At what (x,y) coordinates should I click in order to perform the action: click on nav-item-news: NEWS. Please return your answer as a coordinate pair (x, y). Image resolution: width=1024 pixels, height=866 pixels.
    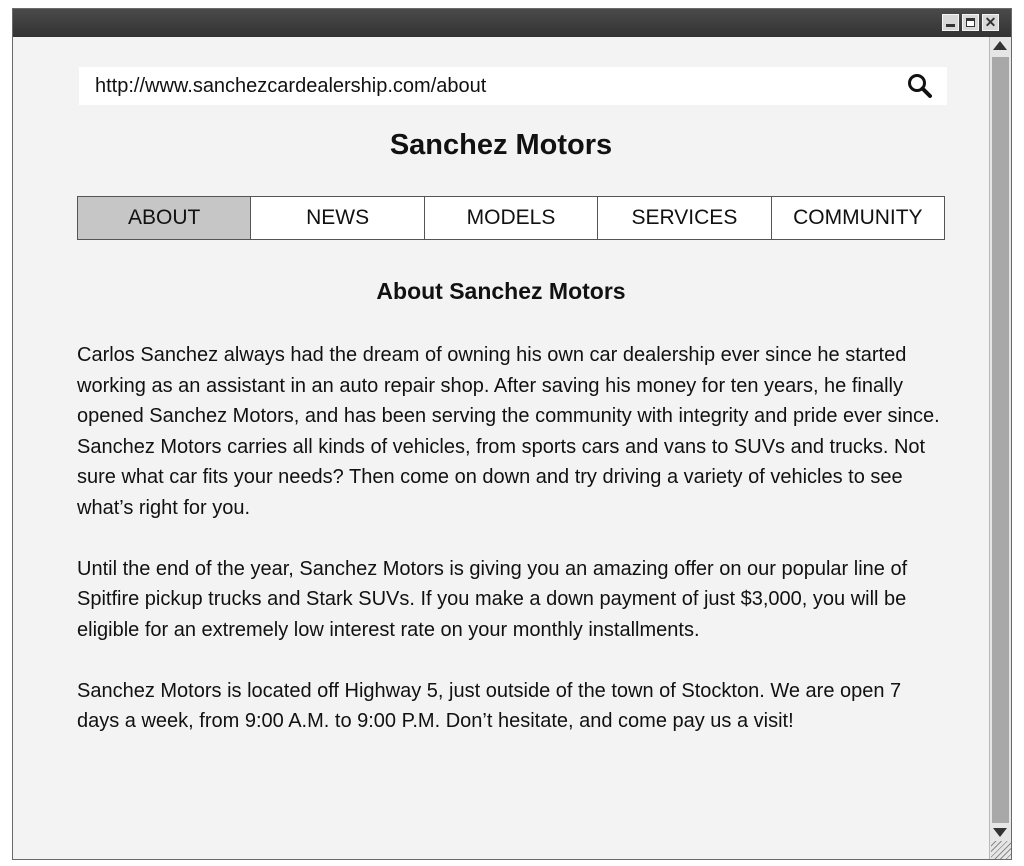
    Looking at the image, I should click on (338, 218).